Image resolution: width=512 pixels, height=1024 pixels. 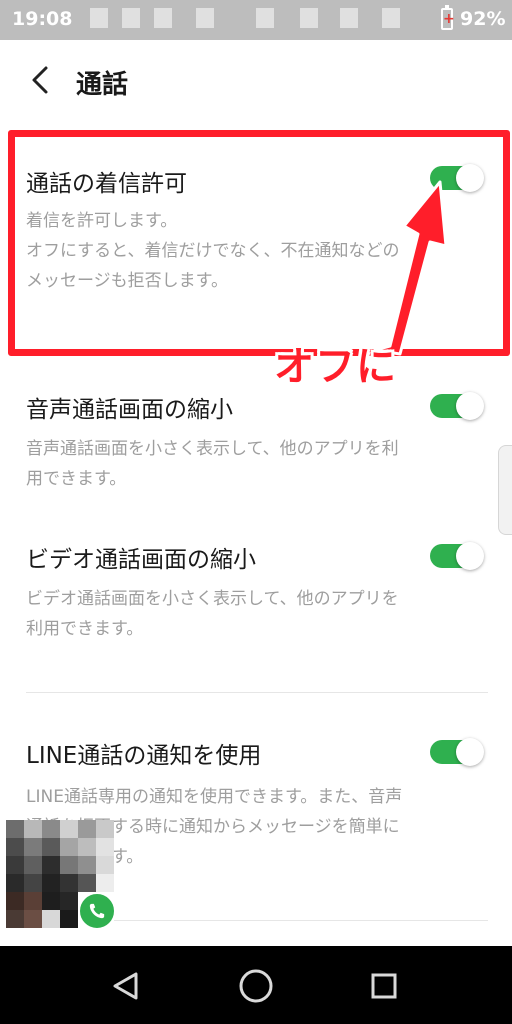 I want to click on chevron-left-icon, so click(x=42, y=80).